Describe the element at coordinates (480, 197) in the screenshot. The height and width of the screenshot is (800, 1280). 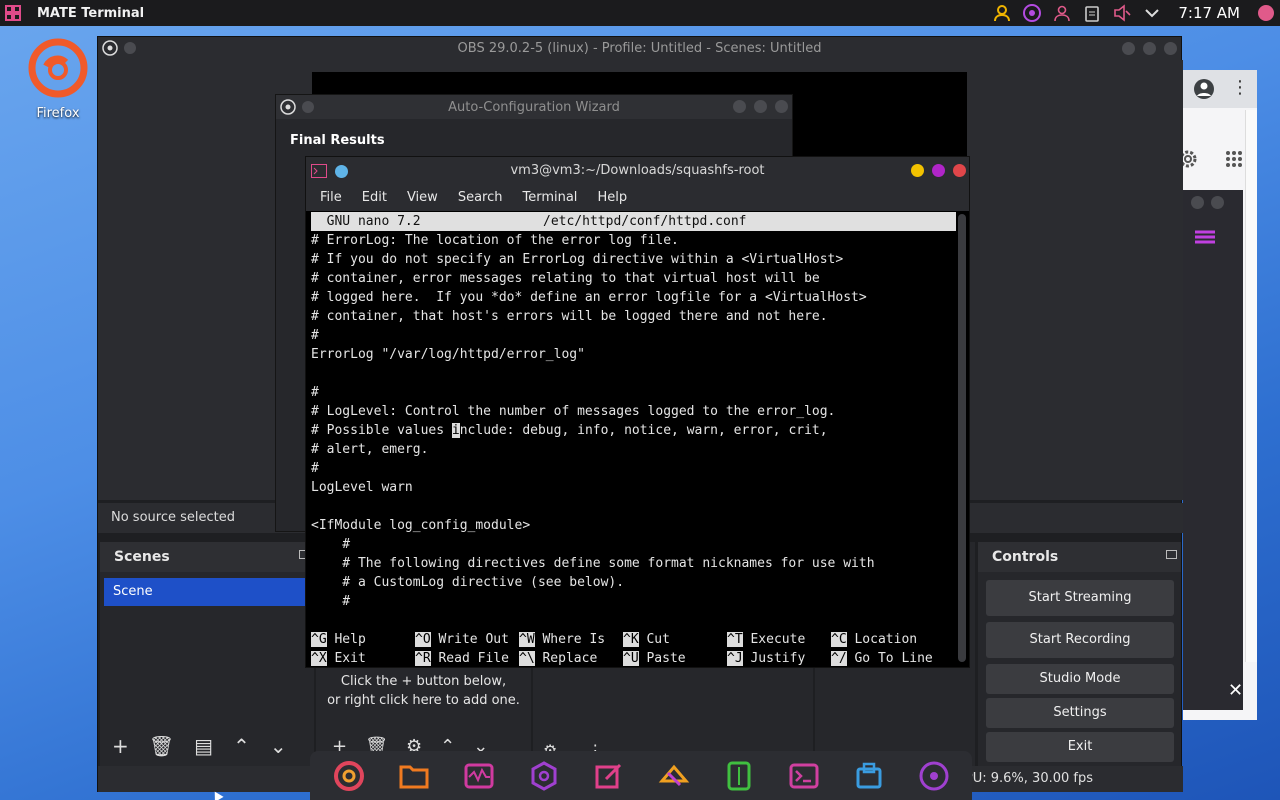
I see `menu-search: Search` at that location.